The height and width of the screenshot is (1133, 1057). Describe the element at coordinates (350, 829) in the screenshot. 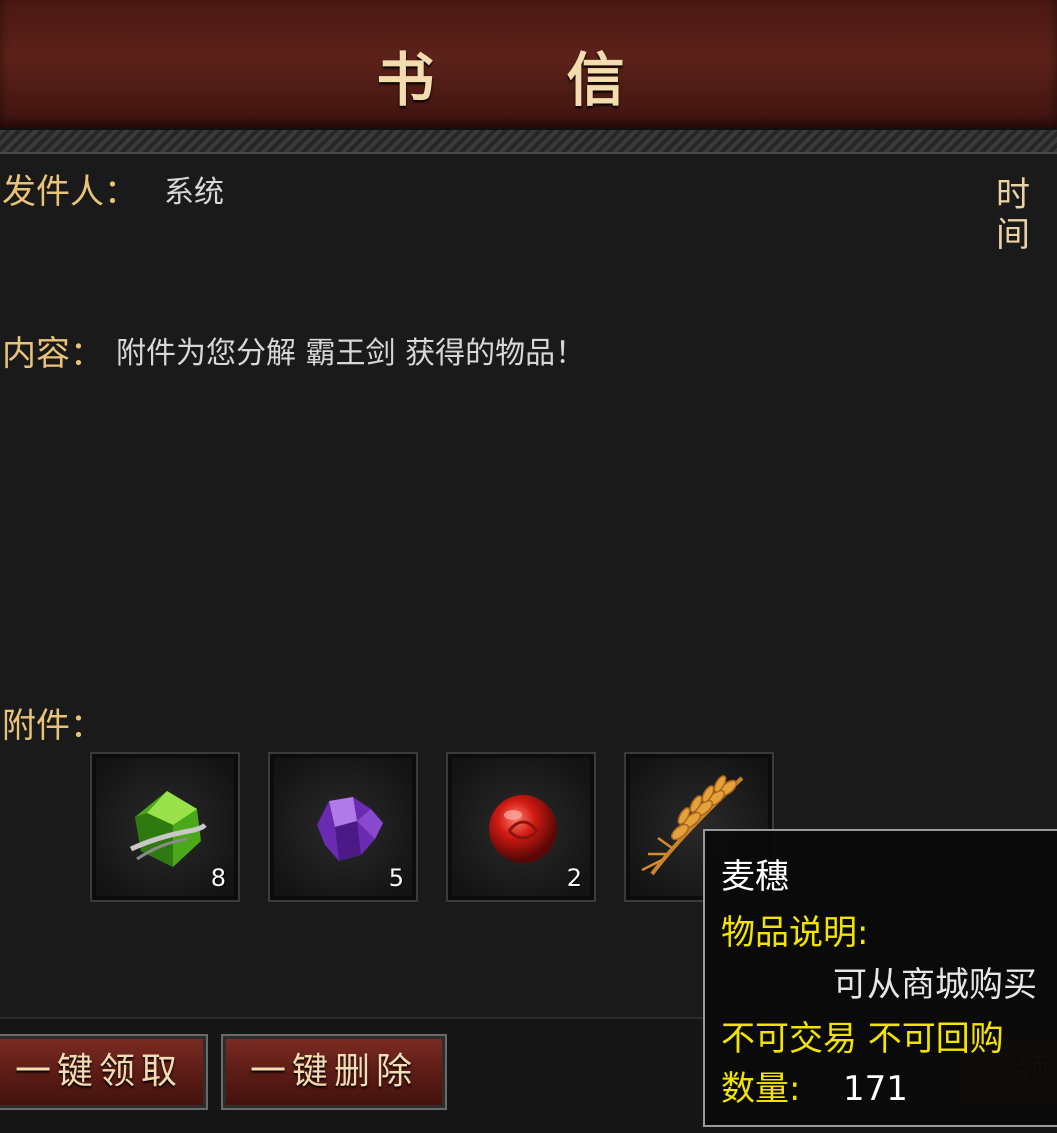

I see `purple-crystal-icon` at that location.